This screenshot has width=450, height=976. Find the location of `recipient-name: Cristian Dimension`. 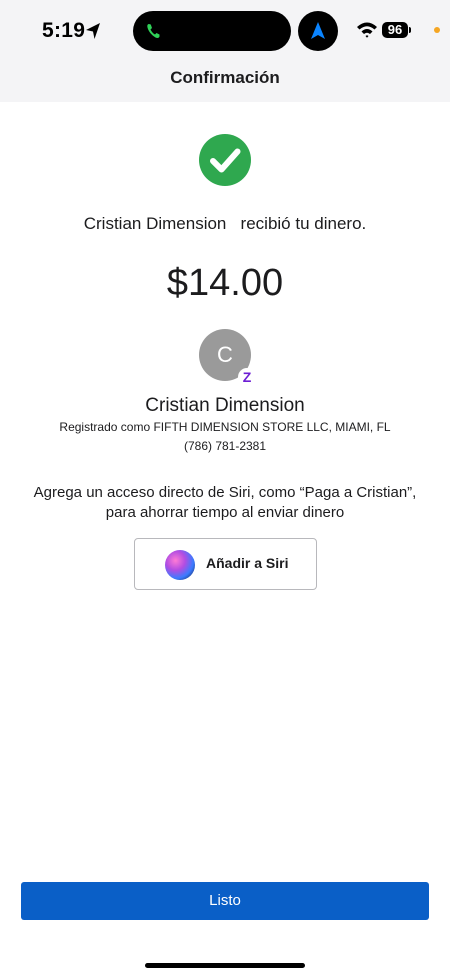

recipient-name: Cristian Dimension is located at coordinates (225, 405).